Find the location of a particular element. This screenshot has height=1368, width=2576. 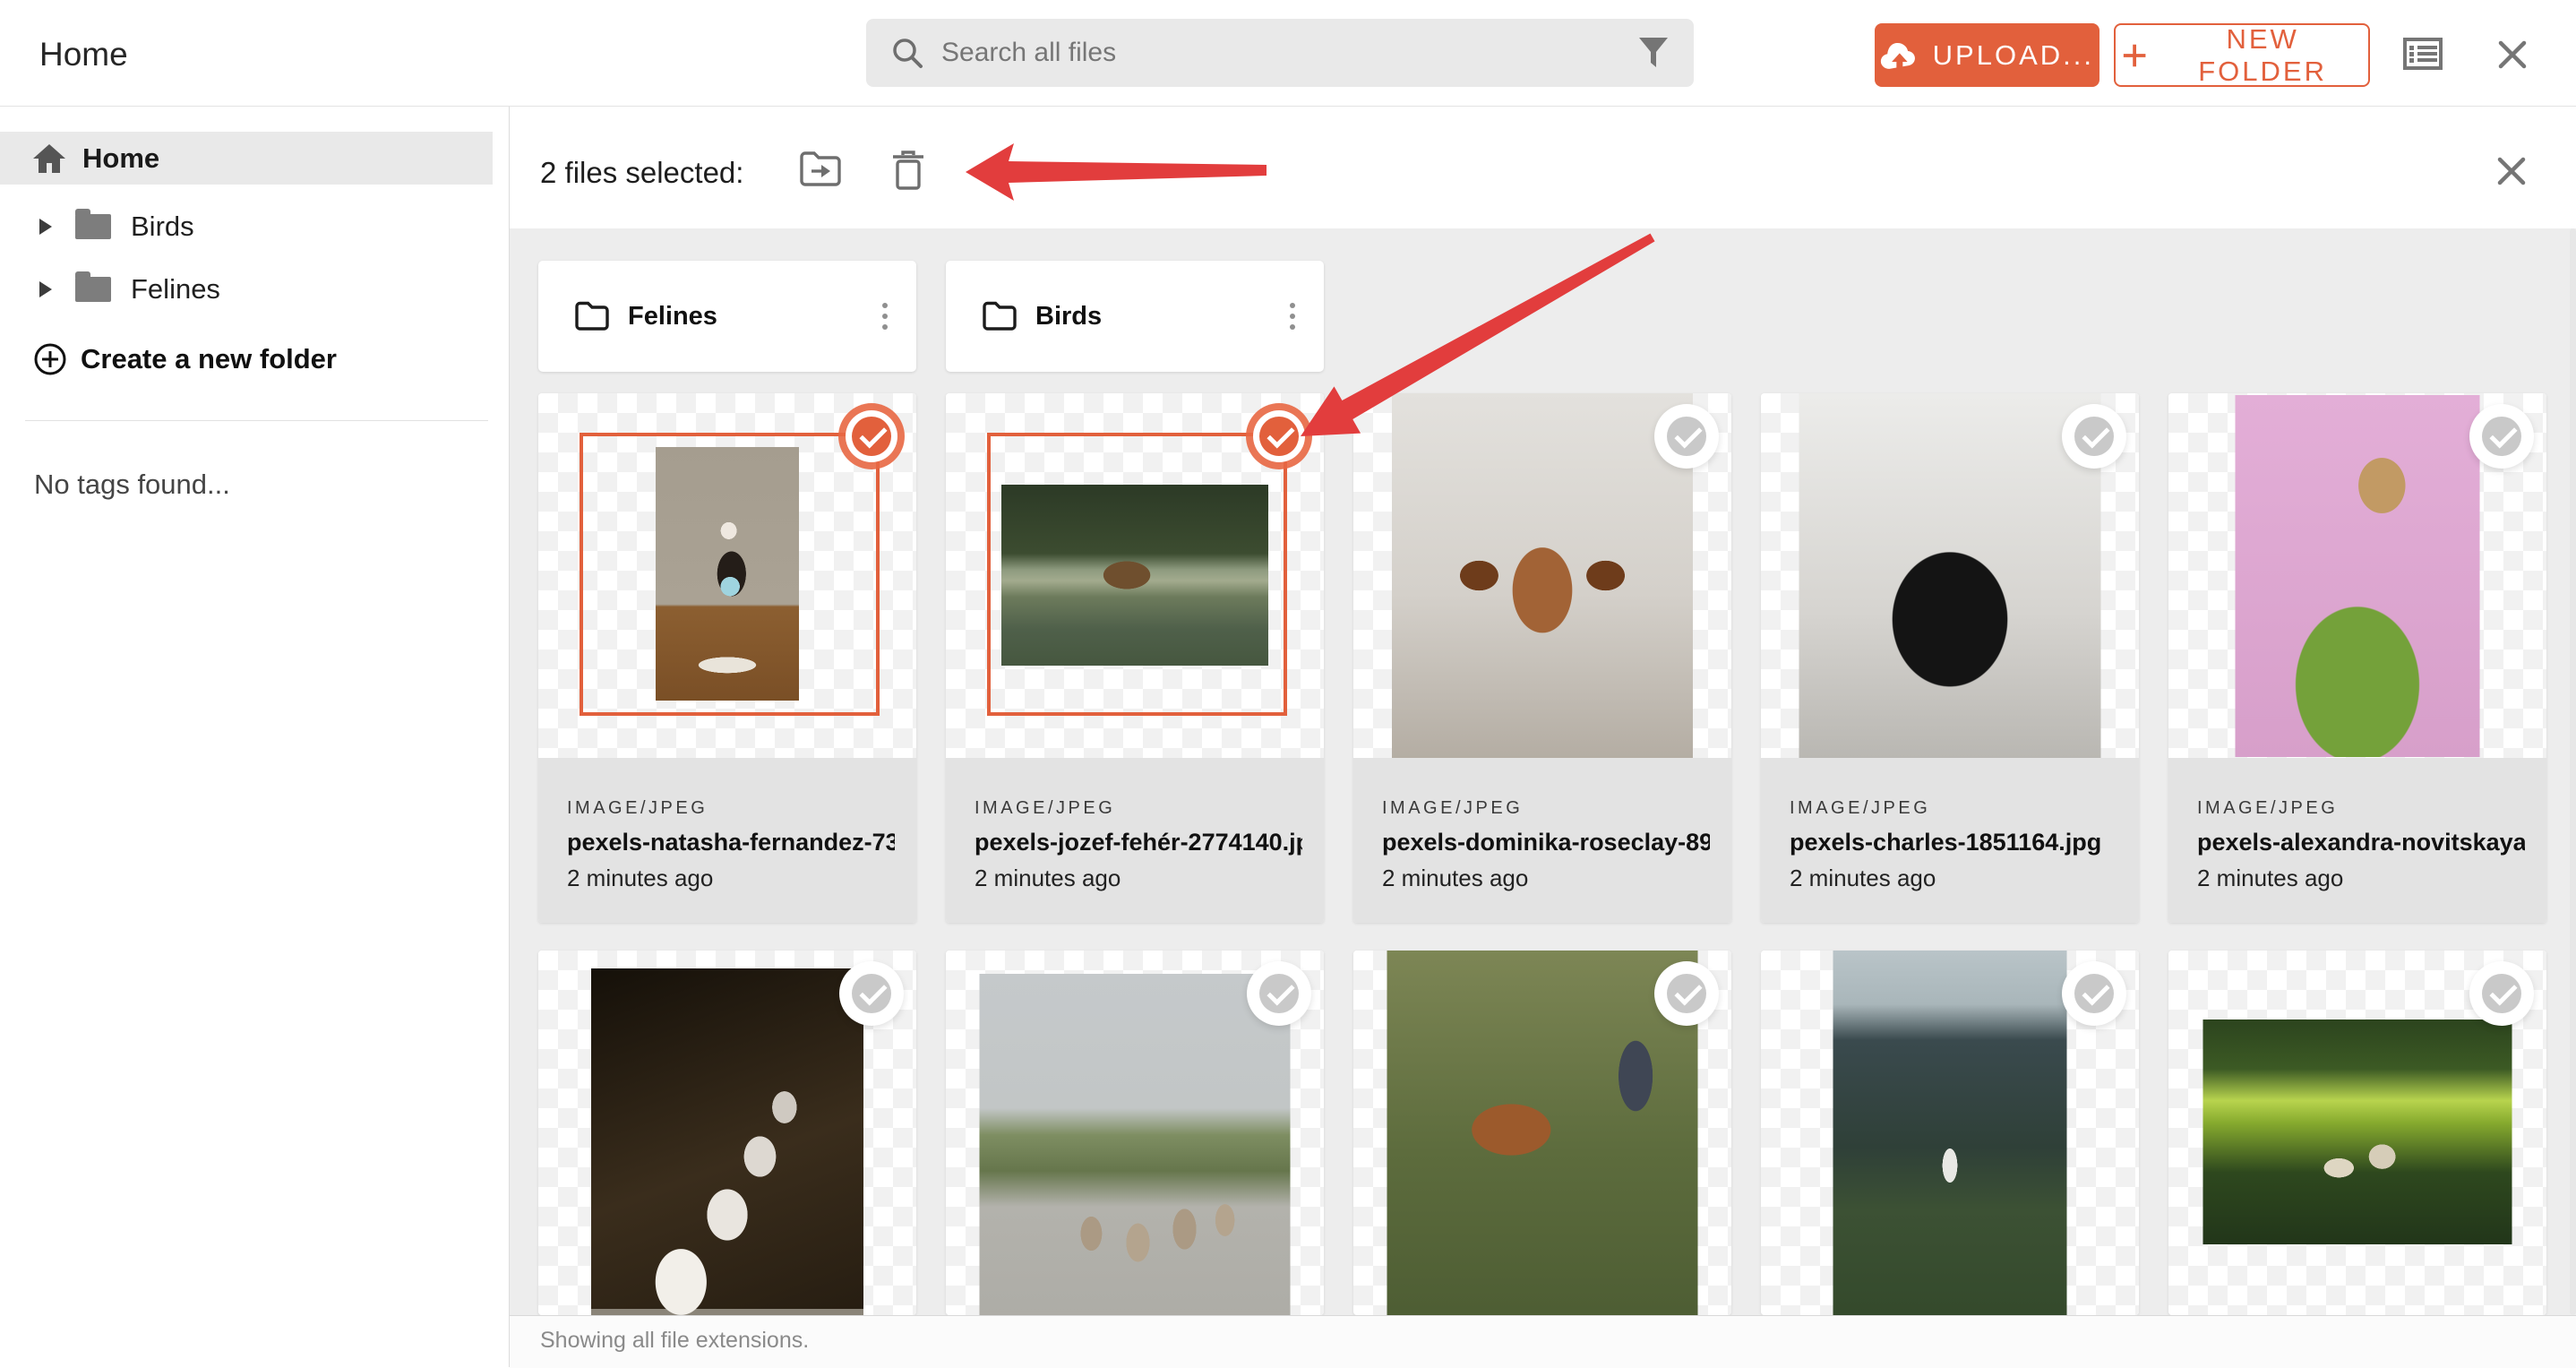

clear-selection-button is located at coordinates (2511, 171).